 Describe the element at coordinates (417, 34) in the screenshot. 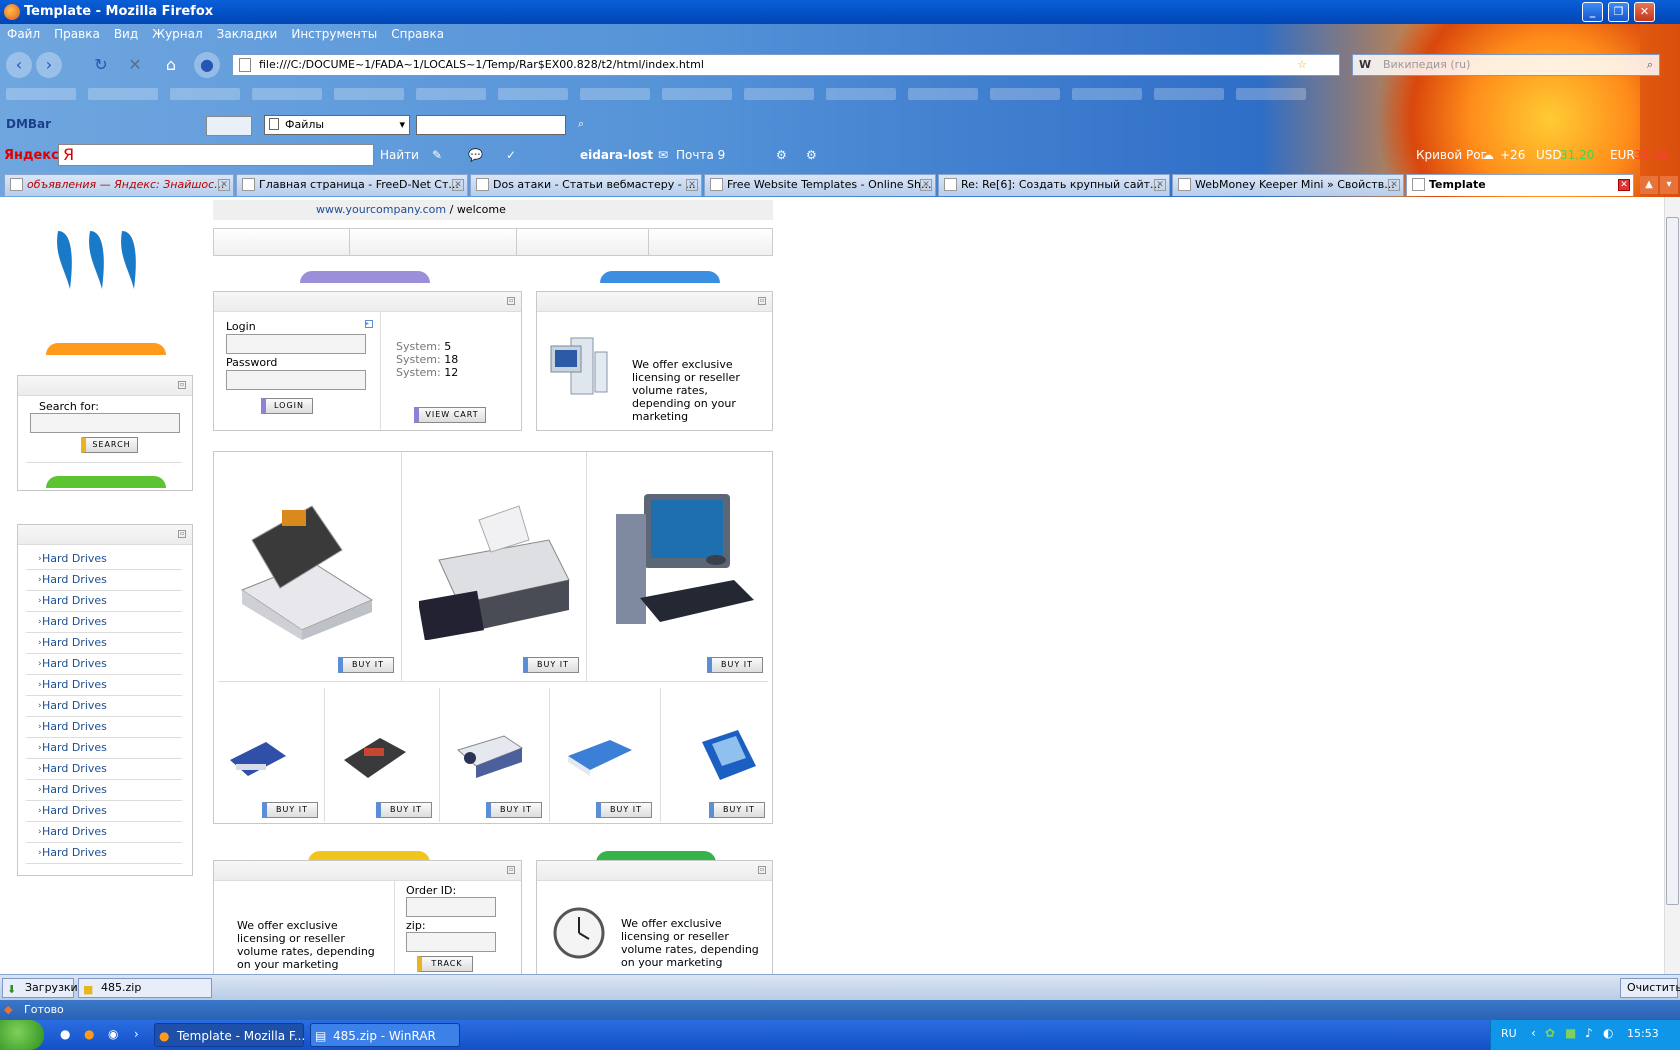

I see `menu-help: Справка` at that location.